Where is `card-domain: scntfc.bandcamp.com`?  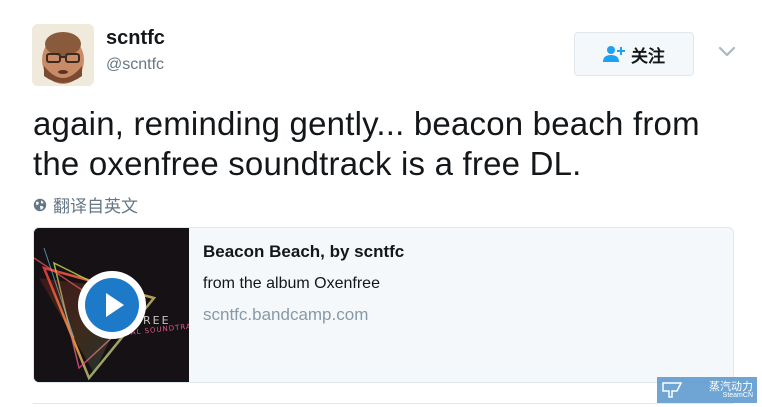
card-domain: scntfc.bandcamp.com is located at coordinates (303, 315).